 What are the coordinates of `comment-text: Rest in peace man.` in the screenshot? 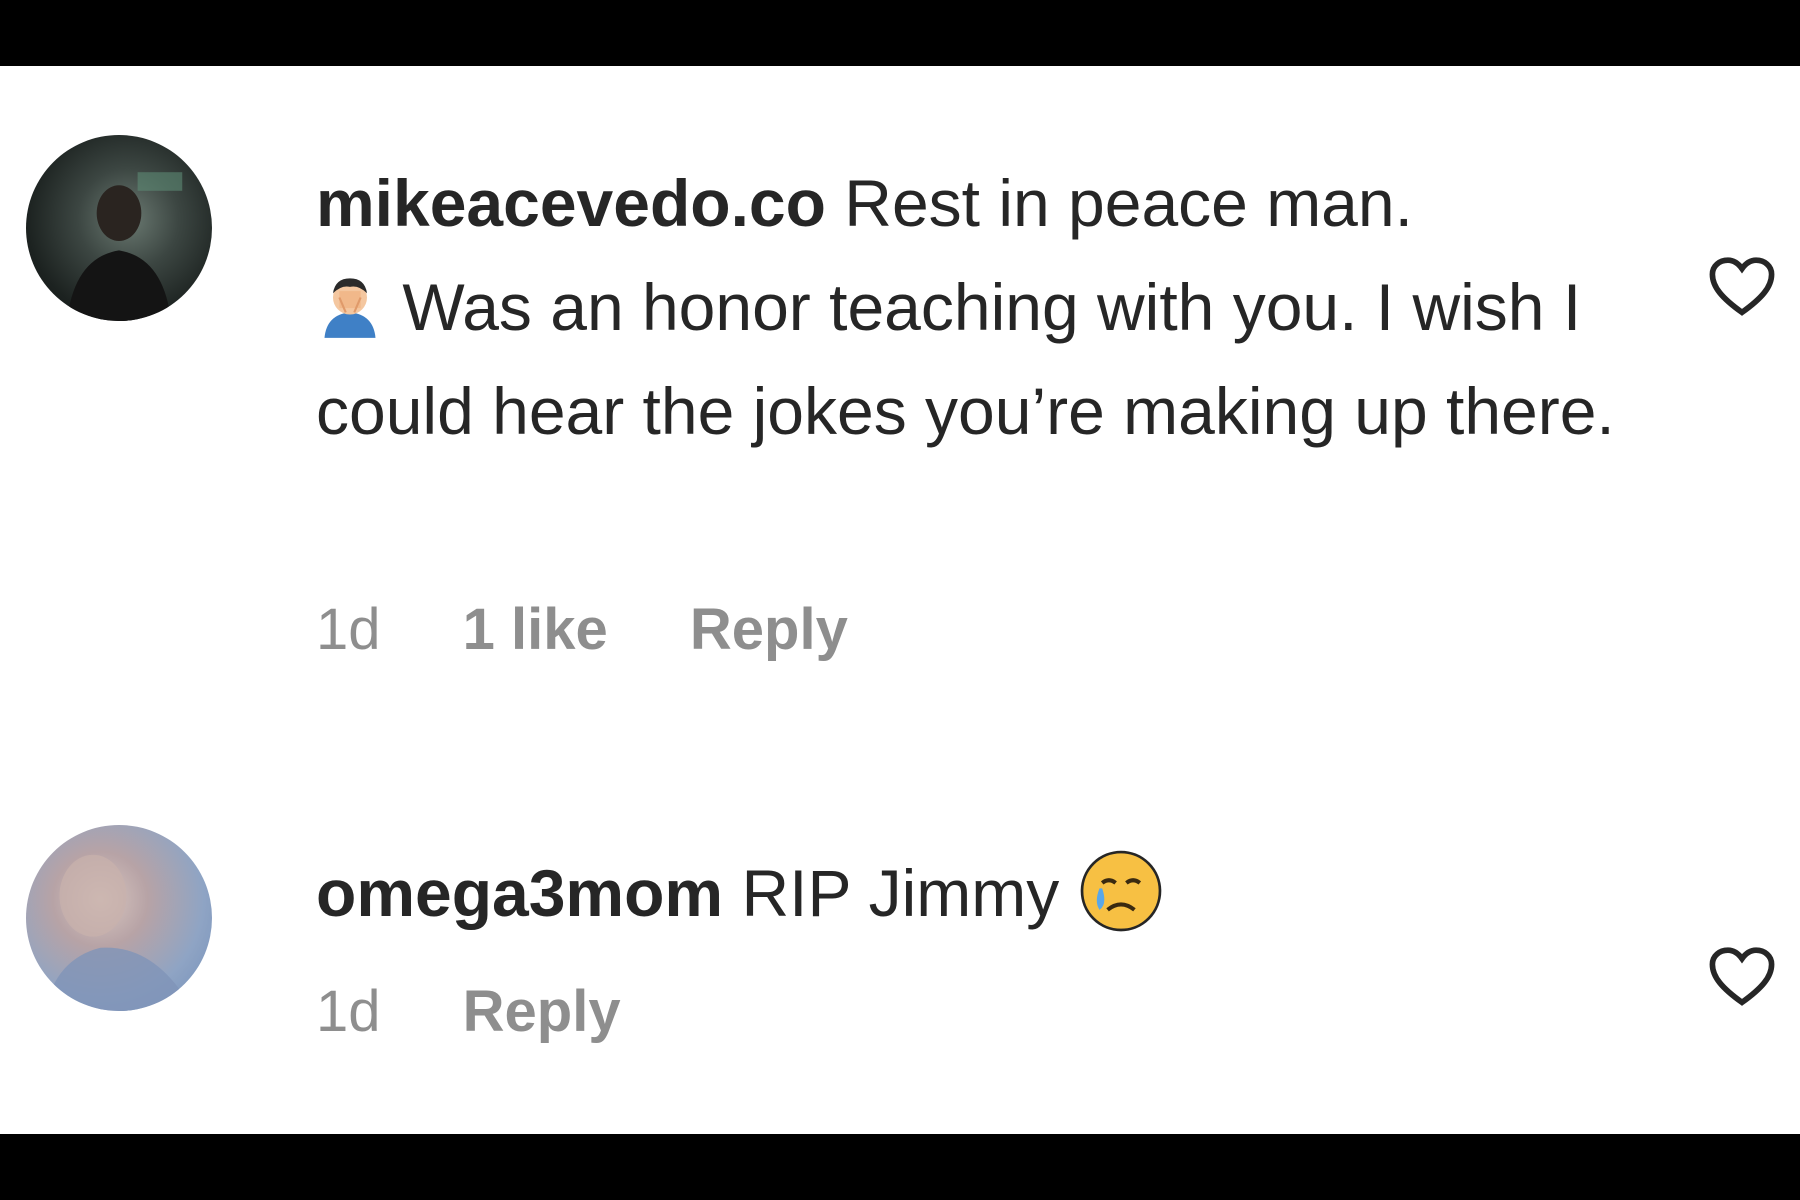 It's located at (1128, 203).